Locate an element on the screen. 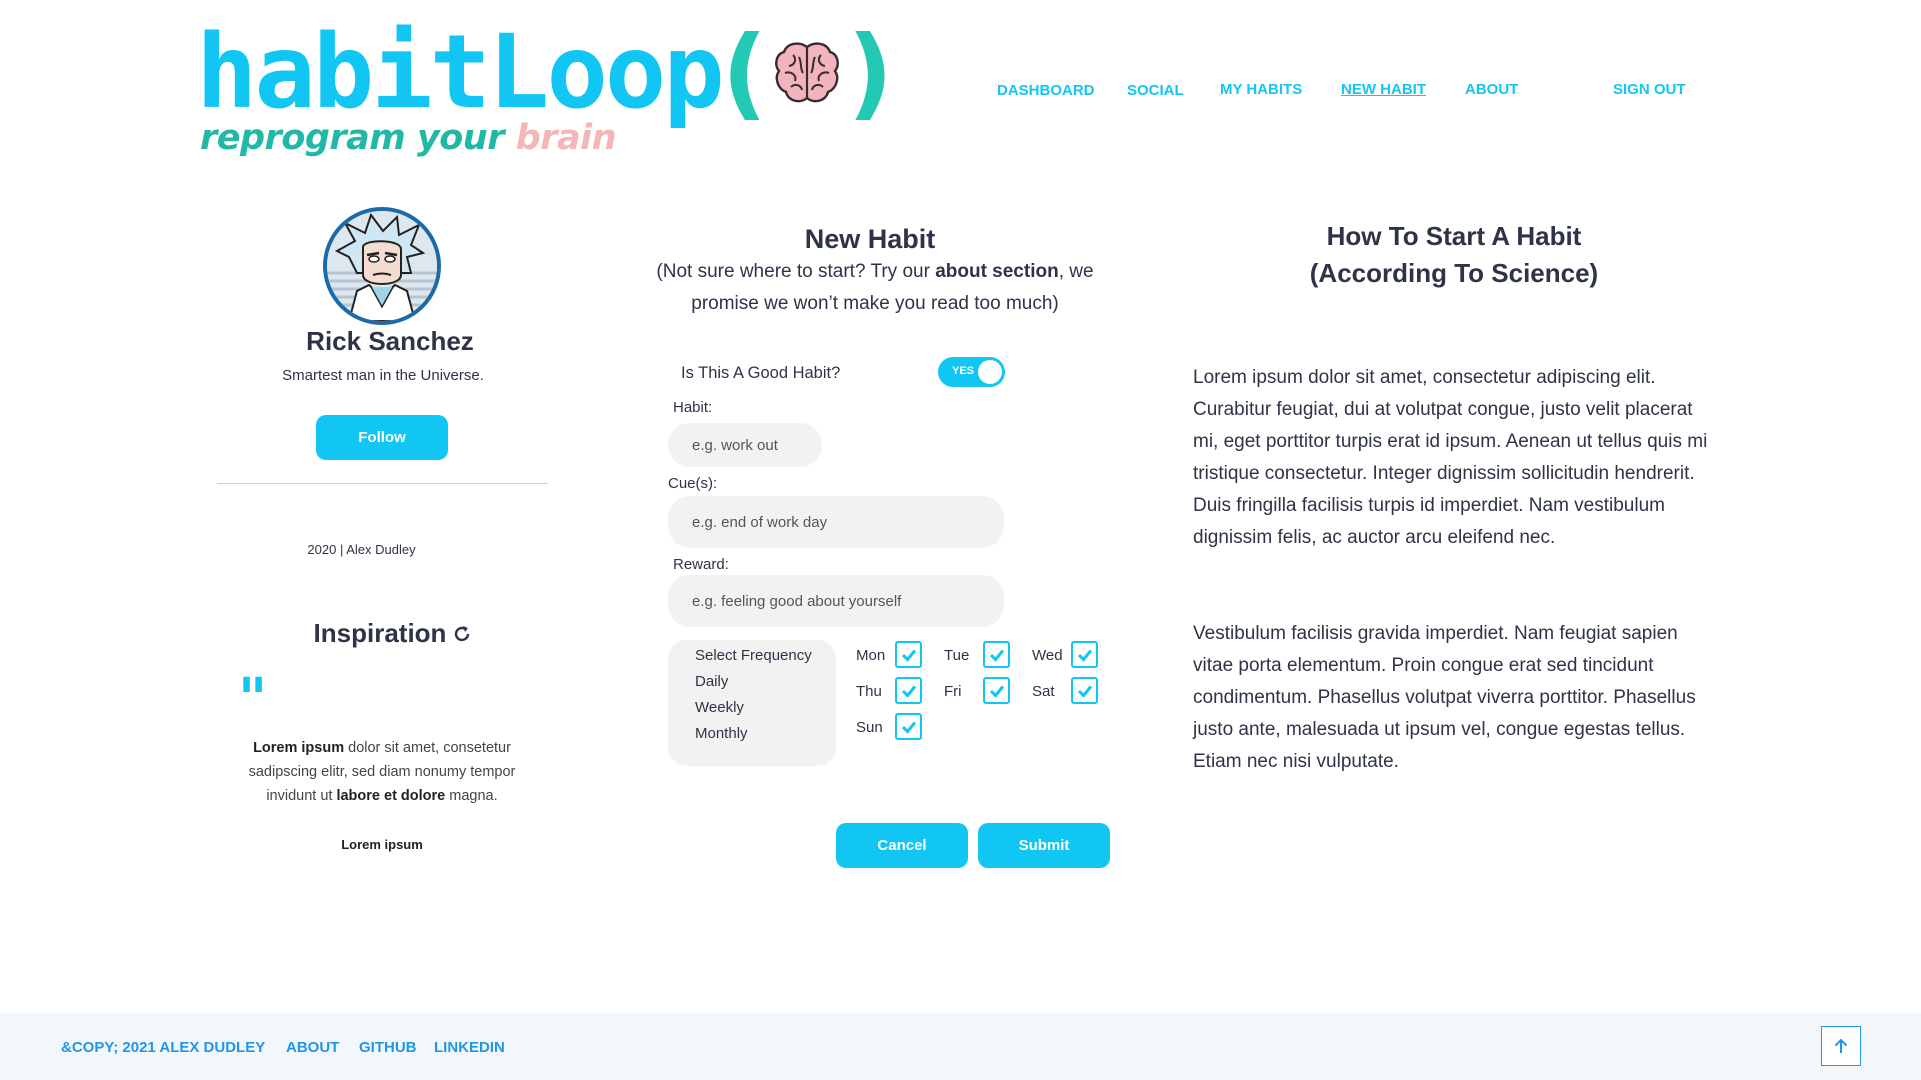  profile-name: Rick Sanchez is located at coordinates (390, 341).